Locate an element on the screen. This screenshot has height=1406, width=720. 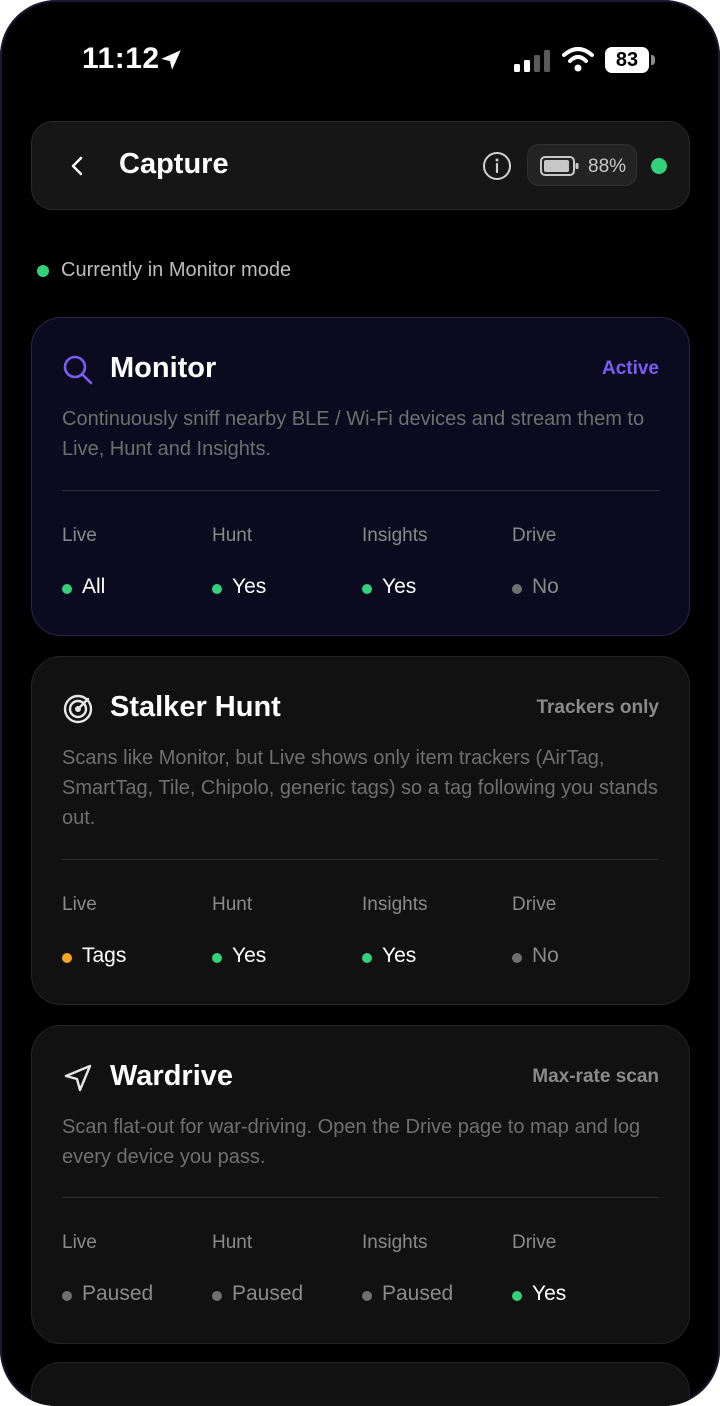
mode-card-next-partial is located at coordinates (360, 1384).